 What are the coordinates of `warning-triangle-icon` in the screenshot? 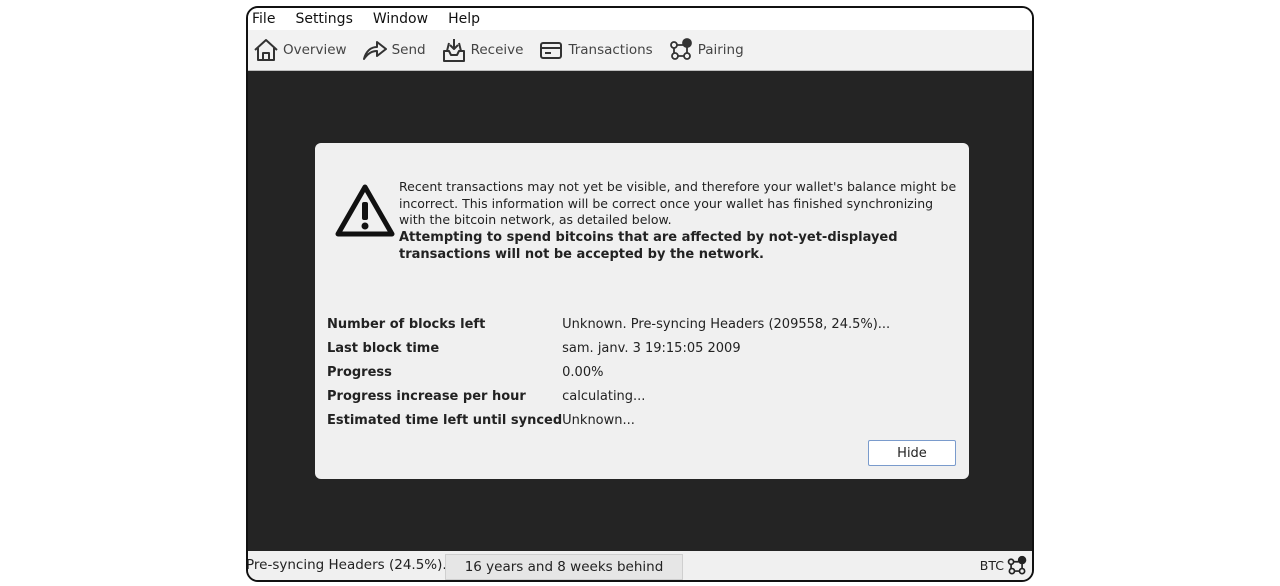 It's located at (365, 211).